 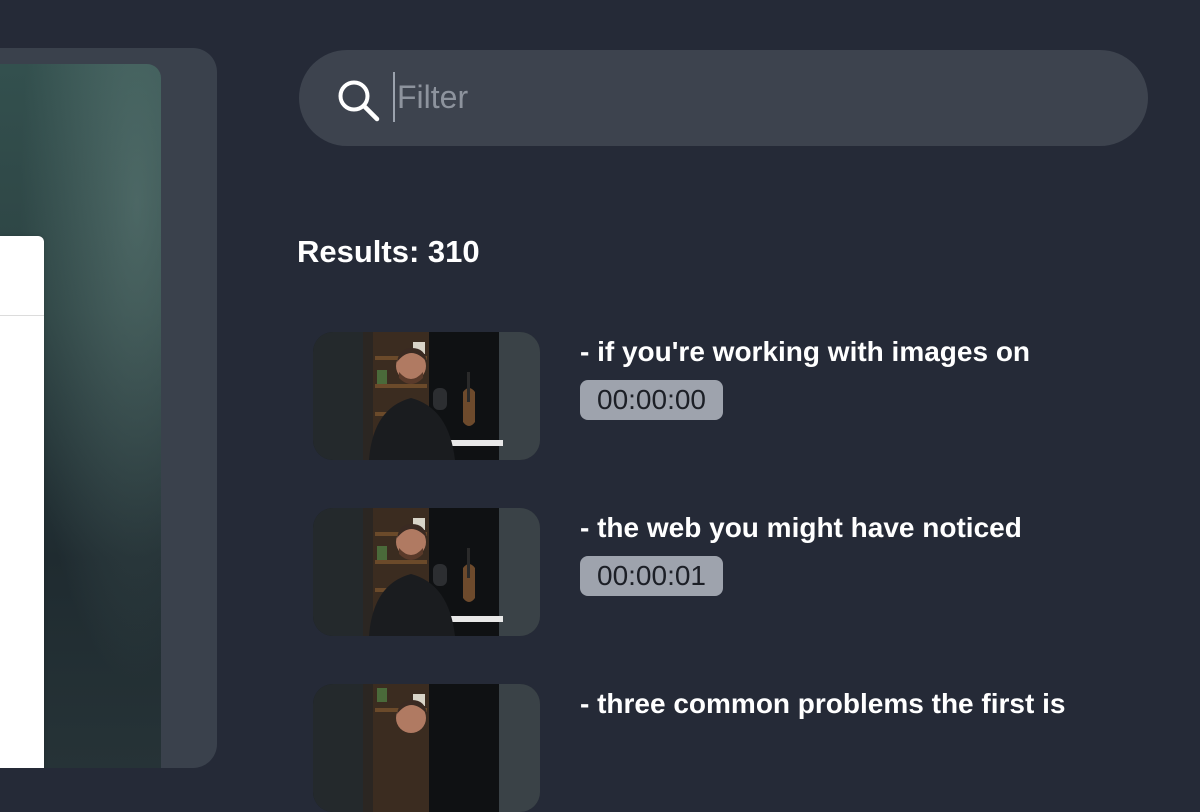 What do you see at coordinates (743, 748) in the screenshot?
I see `transcript-result-item: - three common problems the first is` at bounding box center [743, 748].